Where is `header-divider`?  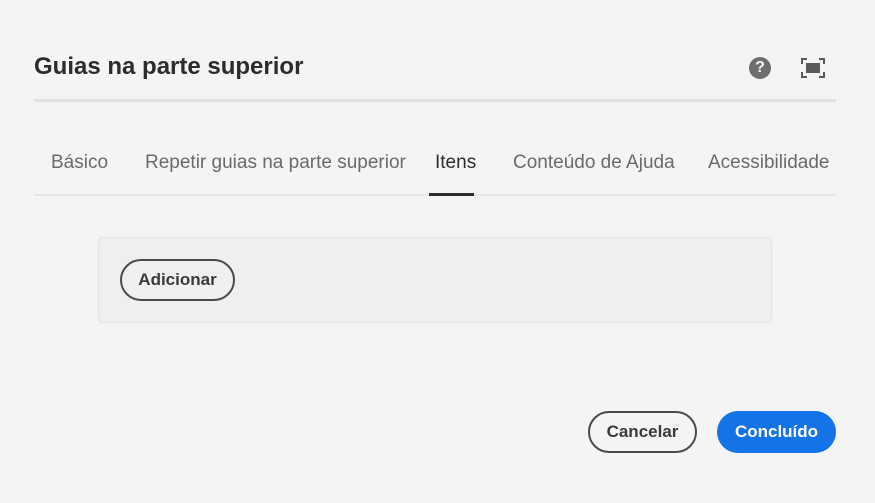
header-divider is located at coordinates (435, 100).